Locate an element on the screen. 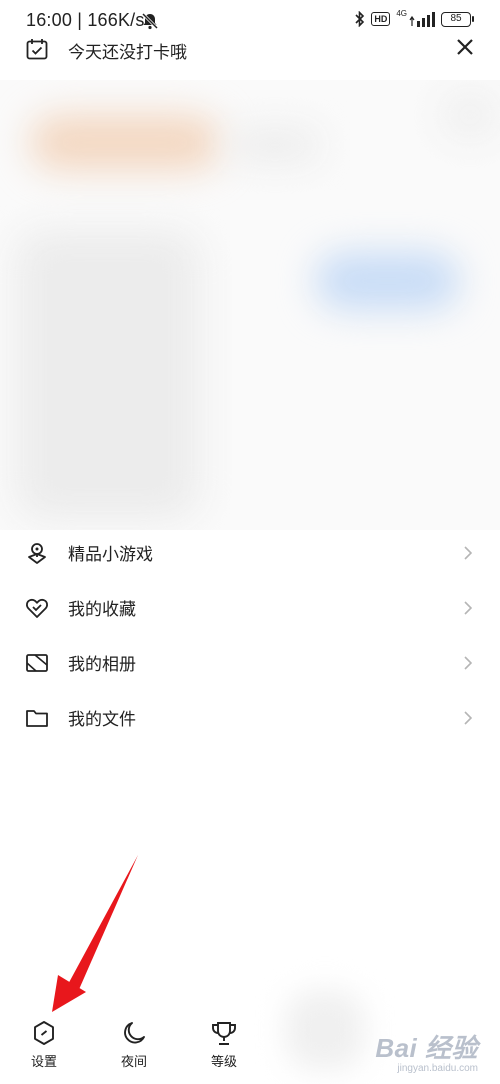 This screenshot has height=1084, width=500. battery-indicator: 85 is located at coordinates (457, 19).